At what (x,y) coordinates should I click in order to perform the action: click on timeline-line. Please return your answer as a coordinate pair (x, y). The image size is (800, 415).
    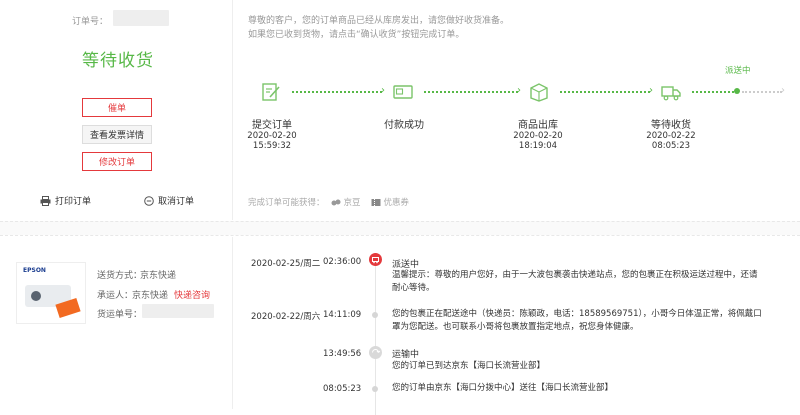
    Looking at the image, I should click on (375, 340).